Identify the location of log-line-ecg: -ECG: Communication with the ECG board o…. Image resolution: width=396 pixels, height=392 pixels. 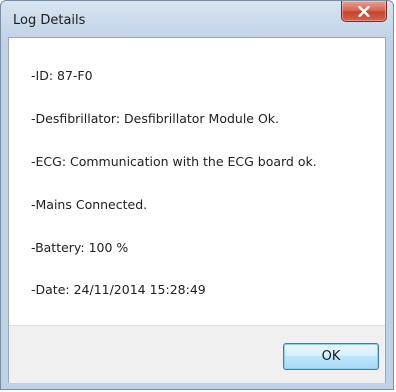
(174, 161).